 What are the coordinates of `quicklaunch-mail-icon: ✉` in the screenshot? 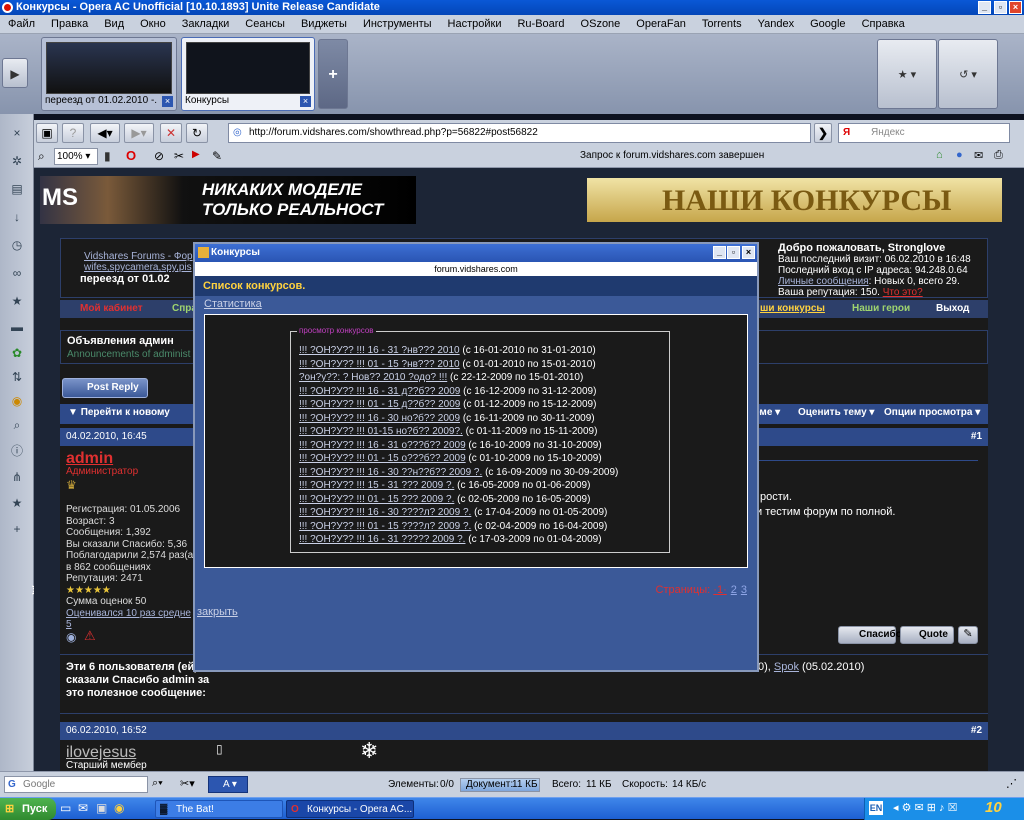 It's located at (83, 808).